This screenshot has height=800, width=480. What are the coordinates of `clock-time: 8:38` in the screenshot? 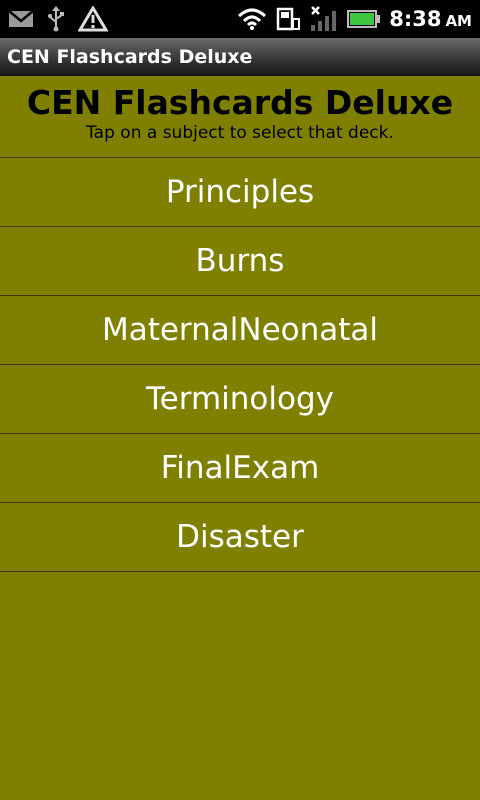 It's located at (415, 19).